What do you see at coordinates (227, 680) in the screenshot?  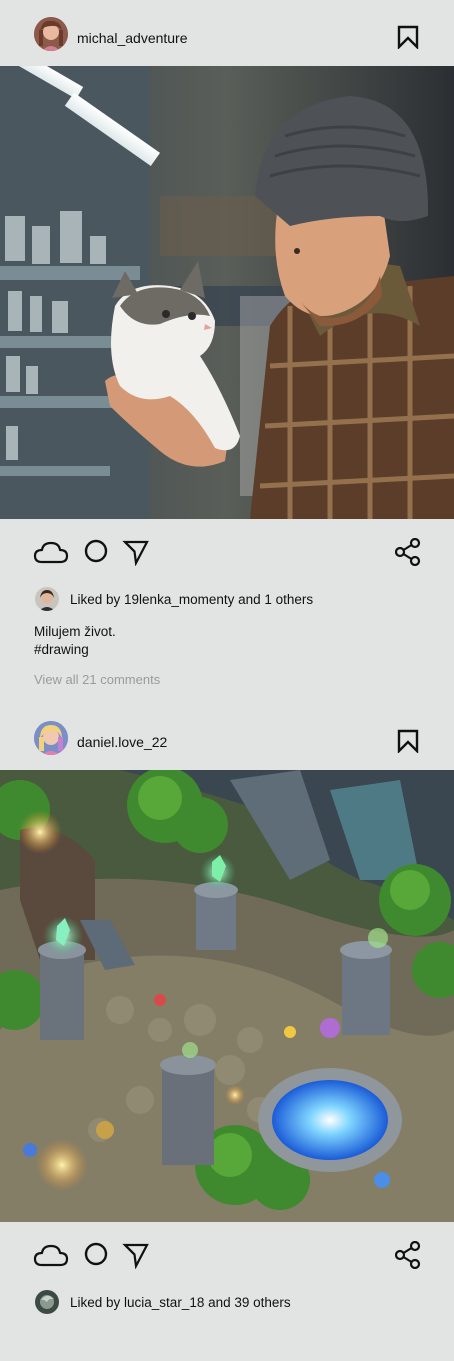 I see `view-comments-link: View all 21 comments` at bounding box center [227, 680].